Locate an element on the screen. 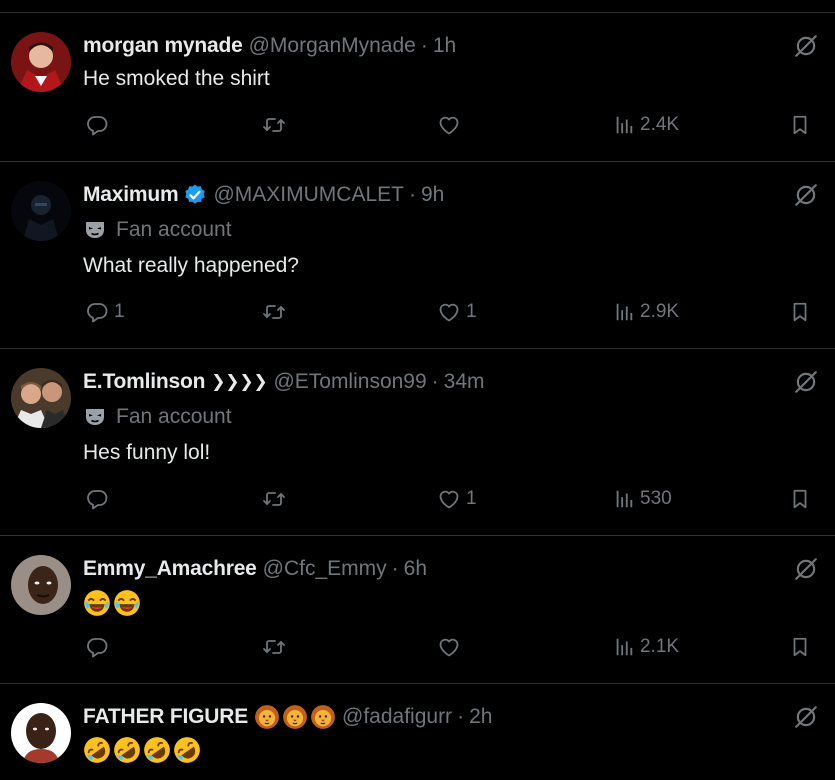 This screenshot has width=835, height=780. reply-button: 1 is located at coordinates (105, 312).